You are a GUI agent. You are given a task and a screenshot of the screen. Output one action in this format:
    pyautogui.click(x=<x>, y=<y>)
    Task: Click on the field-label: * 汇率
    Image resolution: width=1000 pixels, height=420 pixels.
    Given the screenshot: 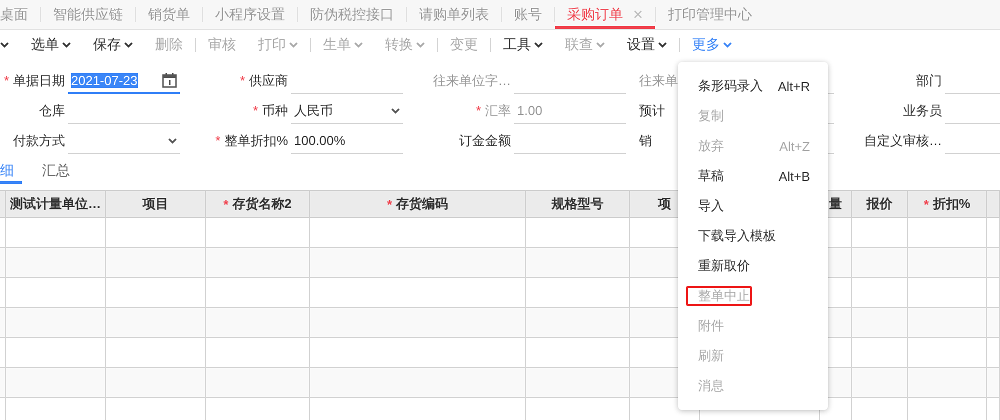 What is the action you would take?
    pyautogui.click(x=493, y=111)
    